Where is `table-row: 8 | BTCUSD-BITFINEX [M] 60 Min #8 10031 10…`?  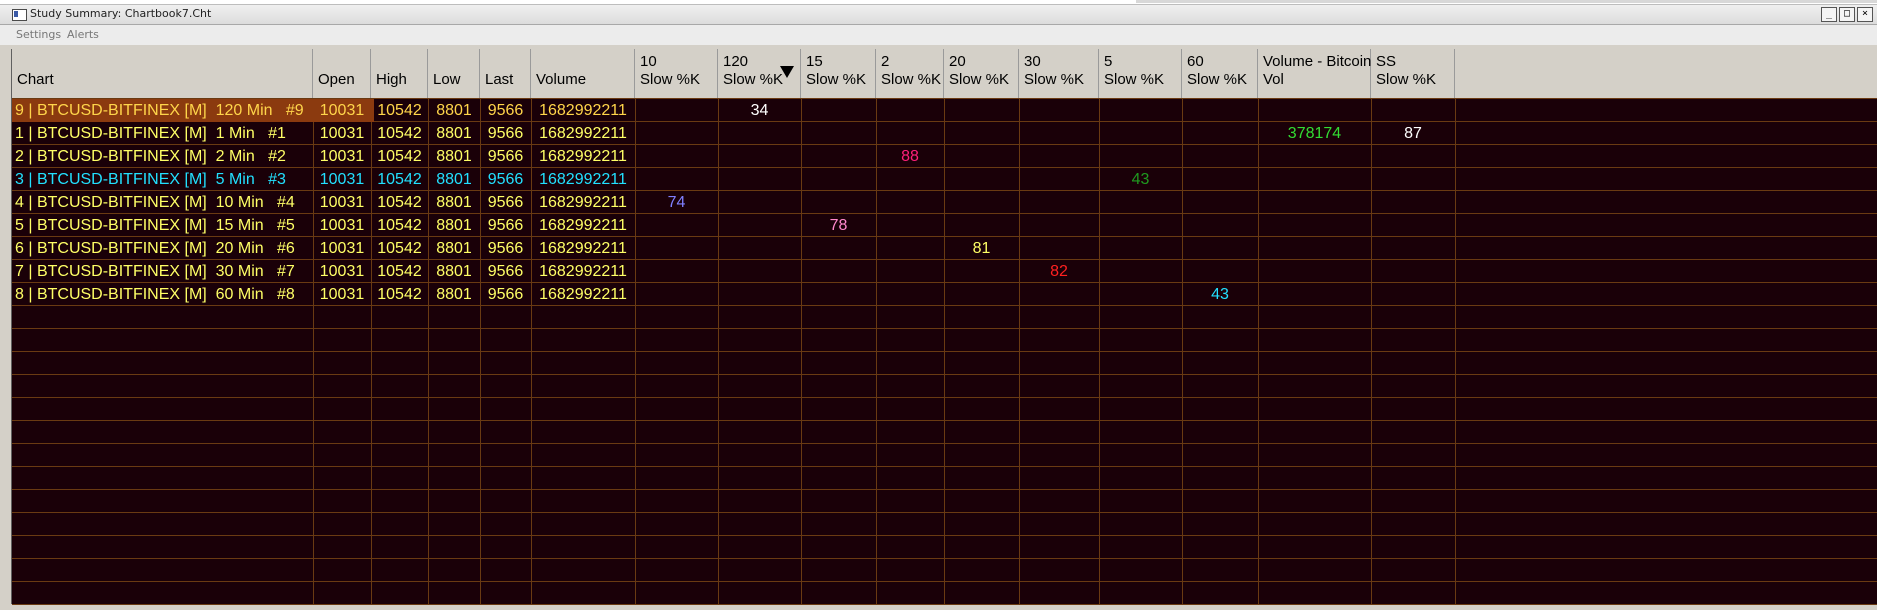
table-row: 8 | BTCUSD-BITFINEX [M] 60 Min #8 10031 10… is located at coordinates (944, 294).